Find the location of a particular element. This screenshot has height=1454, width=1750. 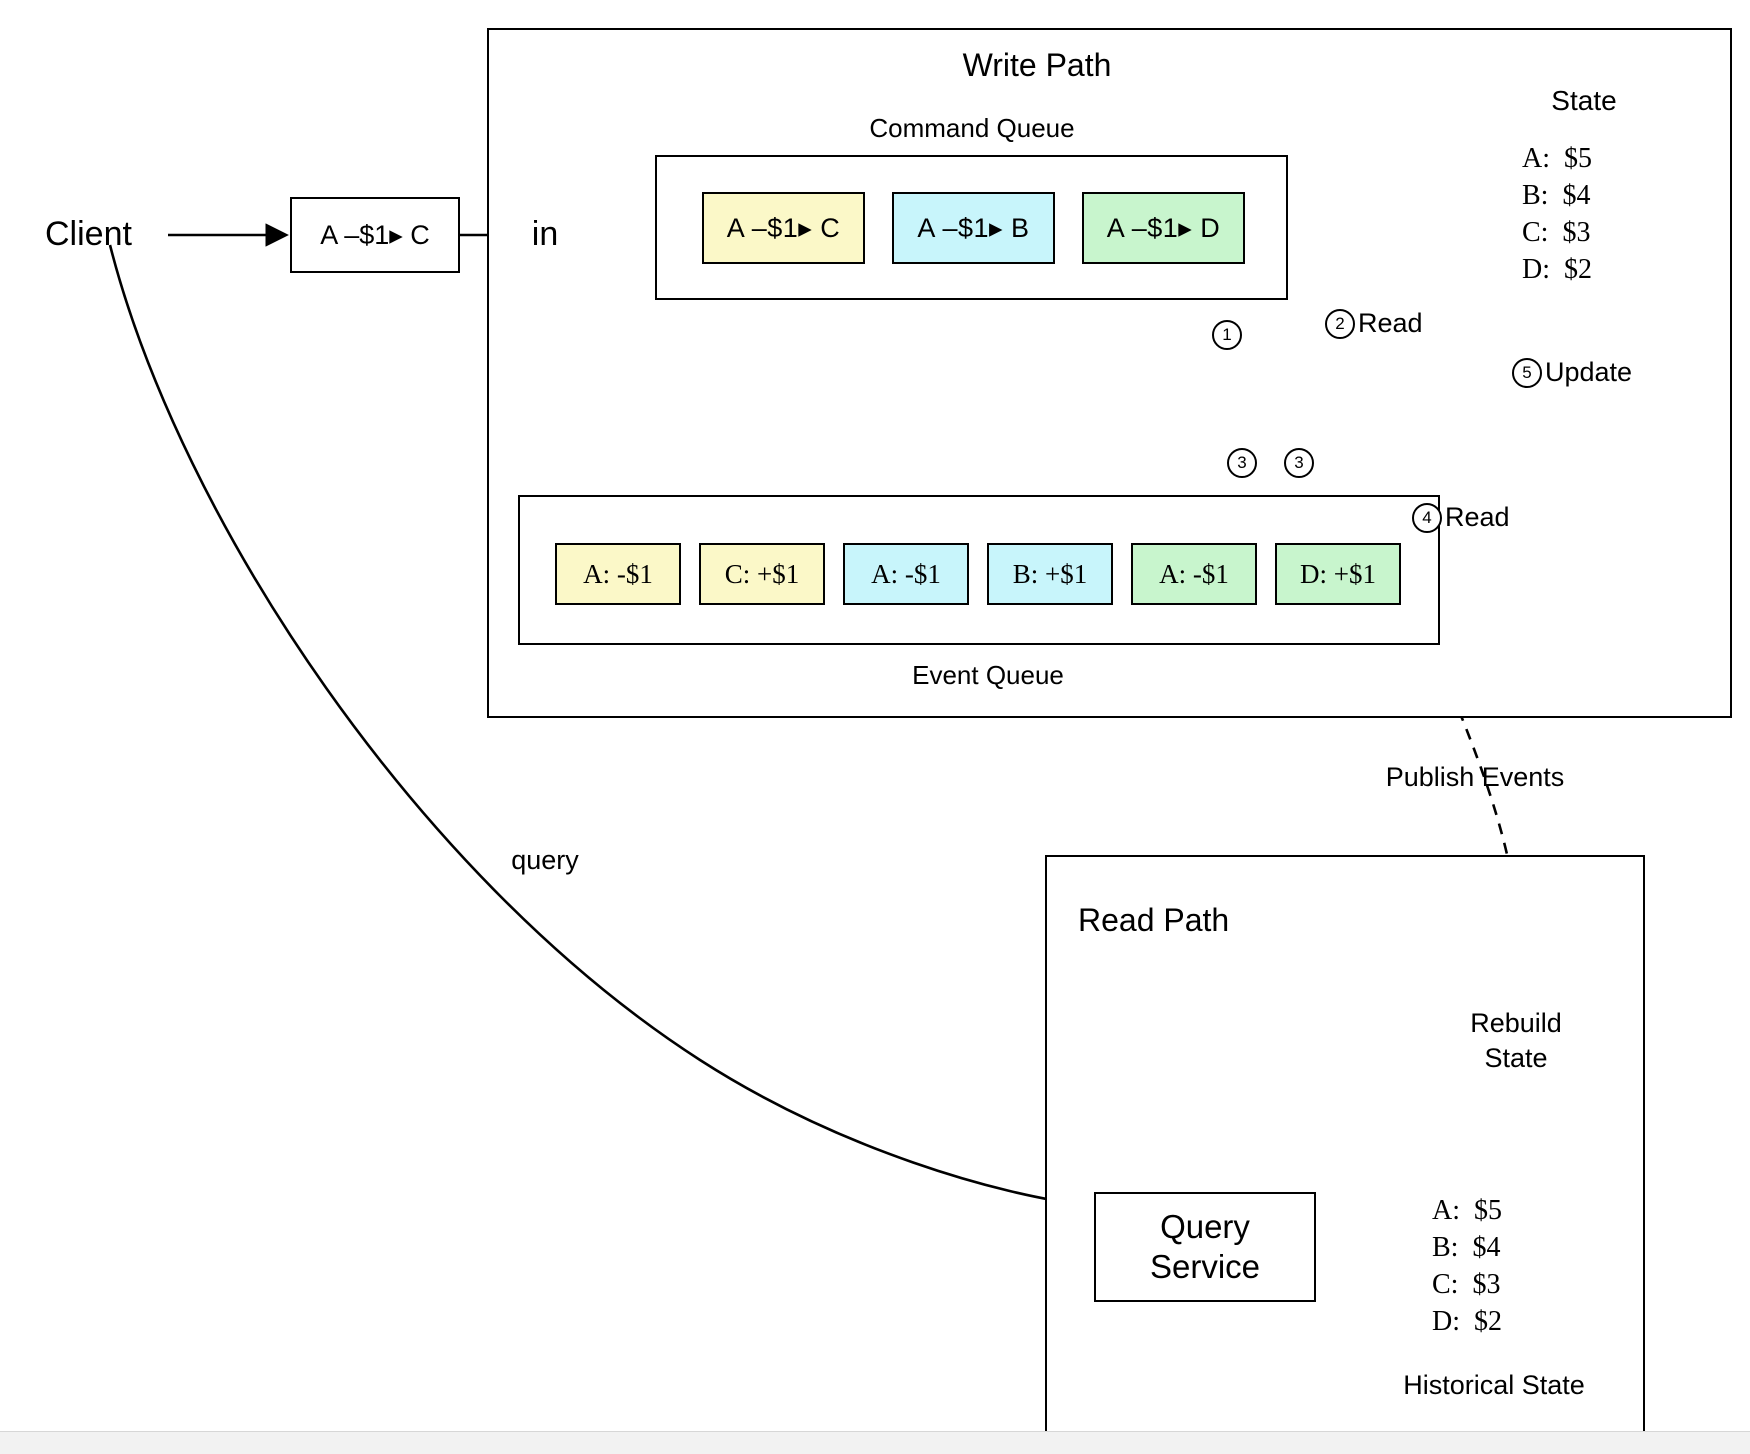

event-item-6: D: +$1 is located at coordinates (1338, 574).